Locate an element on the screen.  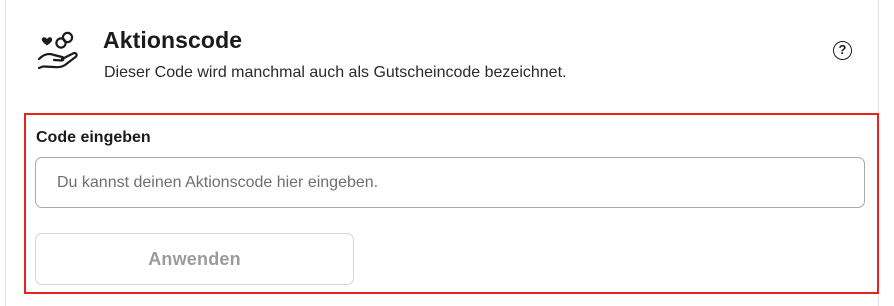
page-title: Aktionscode is located at coordinates (173, 40).